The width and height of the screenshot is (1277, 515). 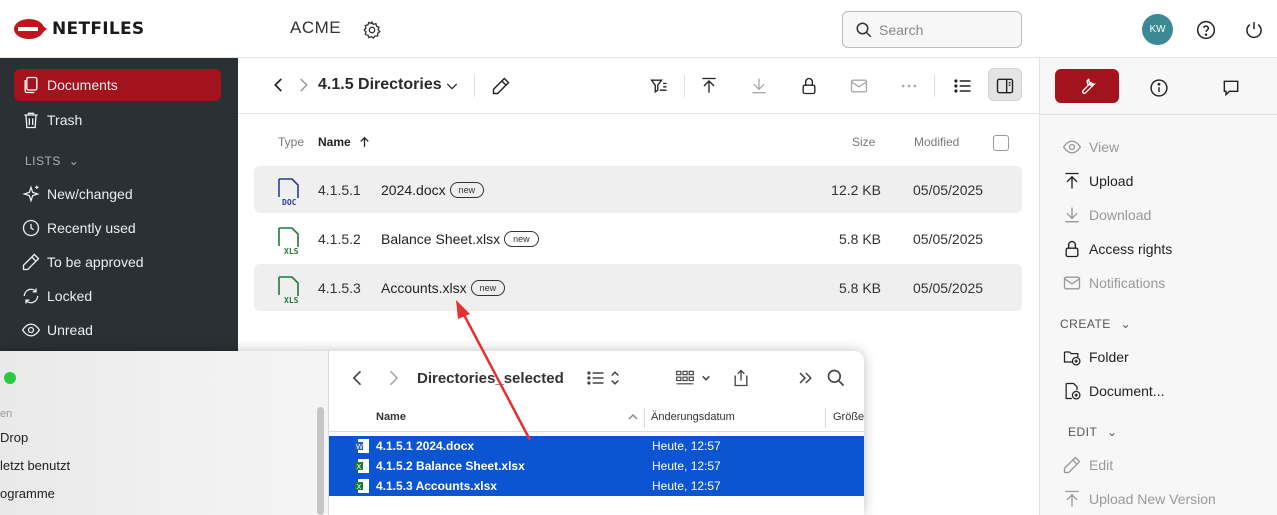 What do you see at coordinates (948, 239) in the screenshot?
I see `file-modified: 05/05/2025` at bounding box center [948, 239].